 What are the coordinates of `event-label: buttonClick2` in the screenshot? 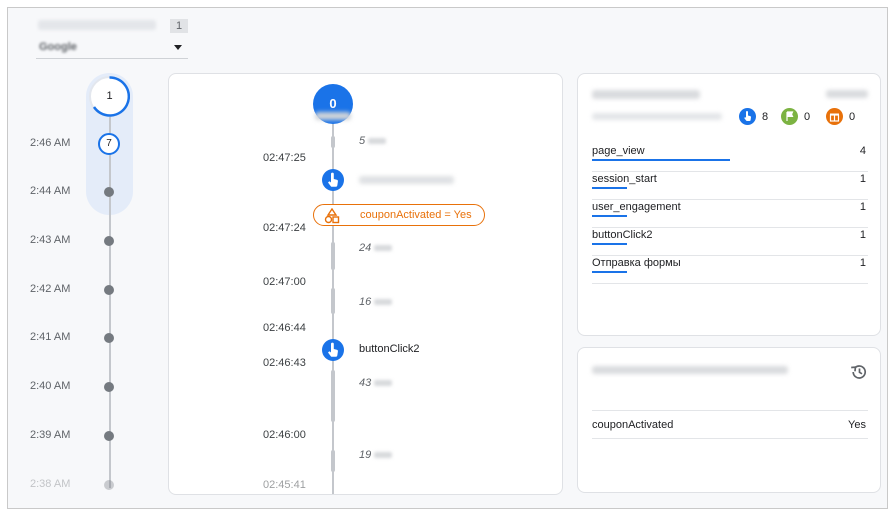 It's located at (389, 349).